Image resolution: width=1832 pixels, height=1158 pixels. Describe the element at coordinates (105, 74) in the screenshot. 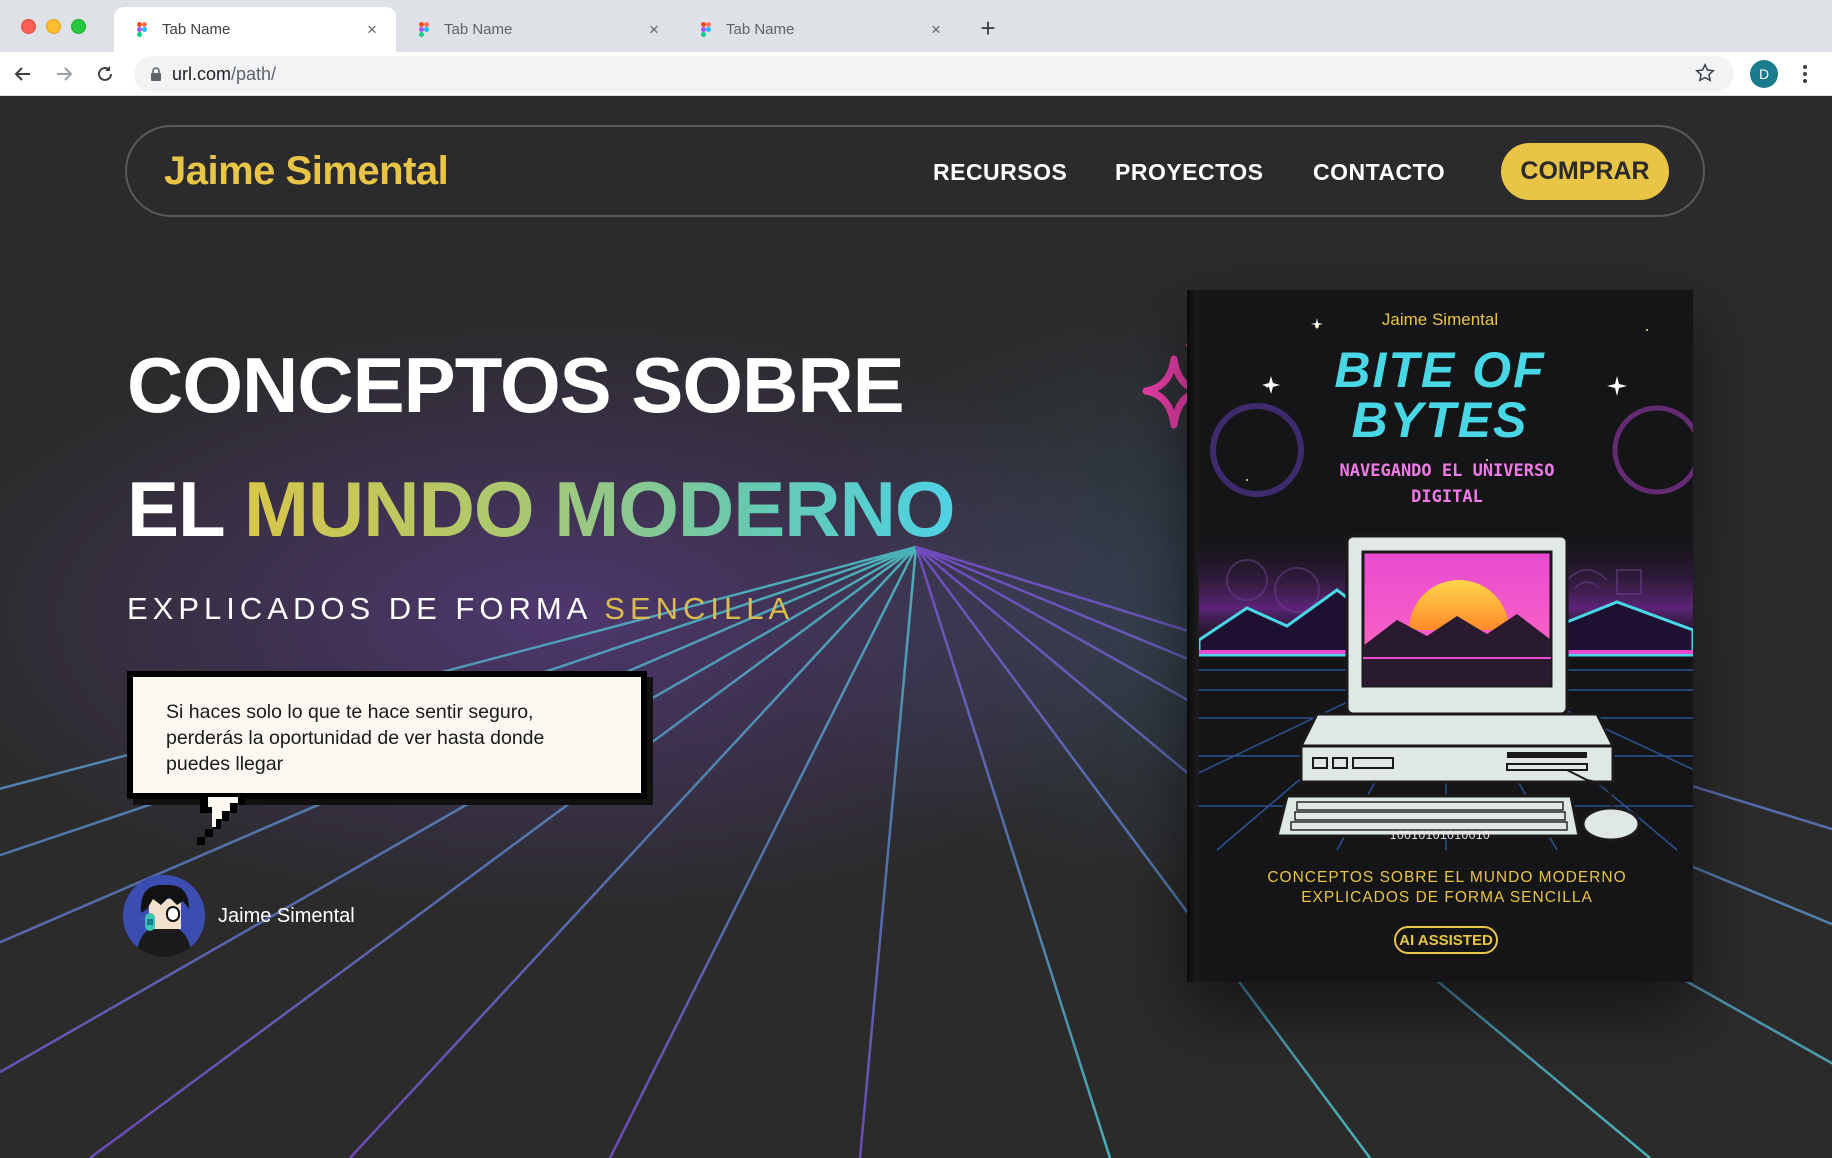

I see `reload-icon` at that location.